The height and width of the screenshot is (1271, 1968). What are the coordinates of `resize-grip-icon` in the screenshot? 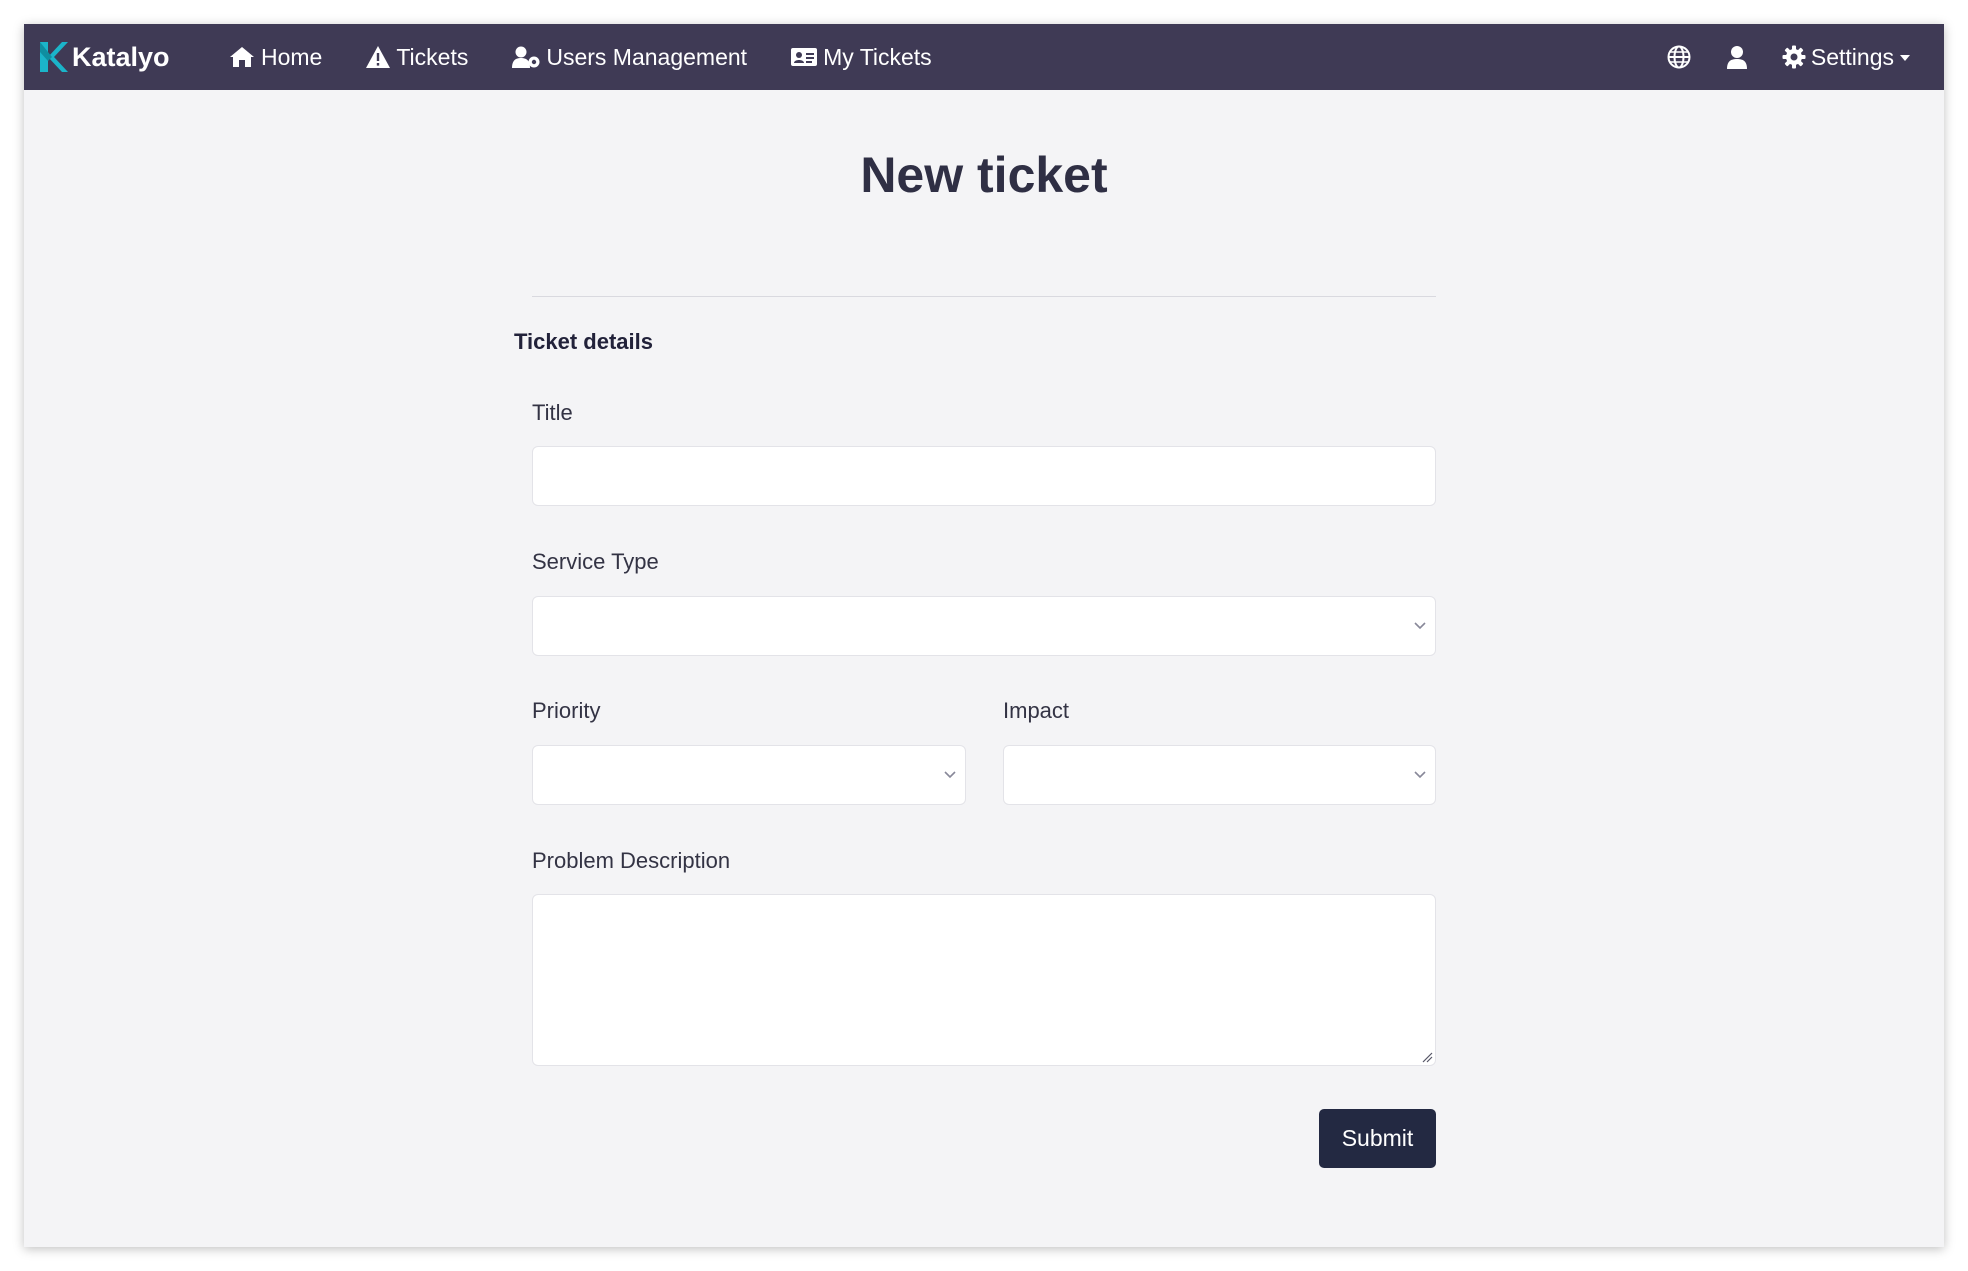 It's located at (1427, 1057).